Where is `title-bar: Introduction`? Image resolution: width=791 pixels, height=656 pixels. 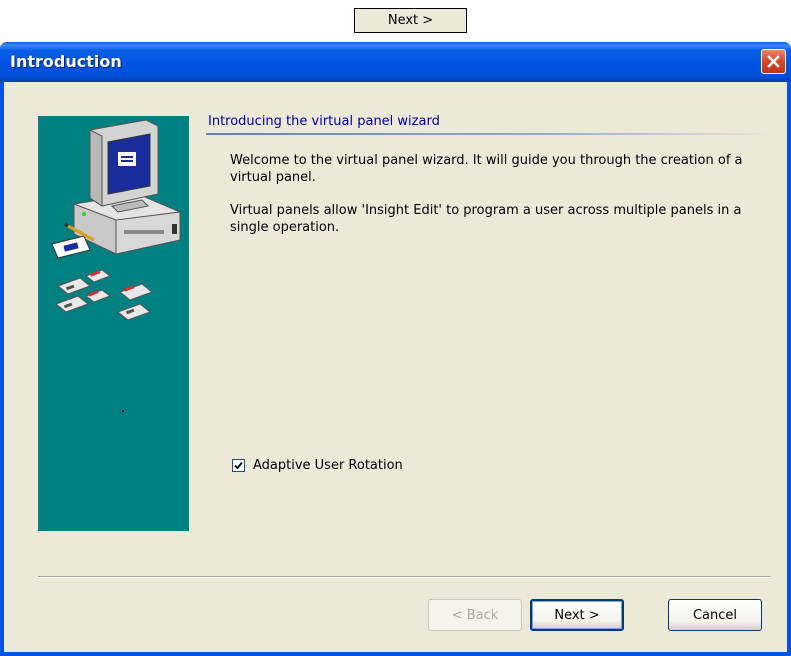
title-bar: Introduction is located at coordinates (395, 62).